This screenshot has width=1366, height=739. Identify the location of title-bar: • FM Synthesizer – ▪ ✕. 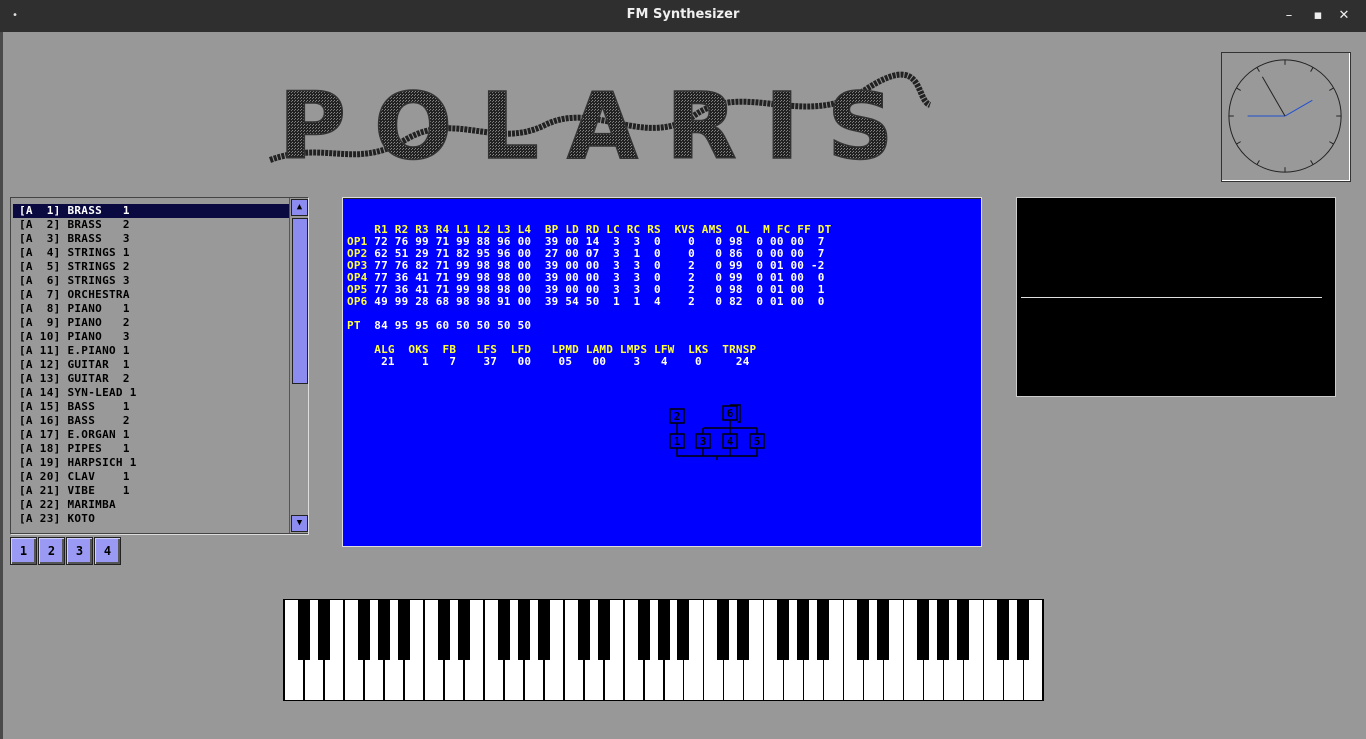
(683, 16).